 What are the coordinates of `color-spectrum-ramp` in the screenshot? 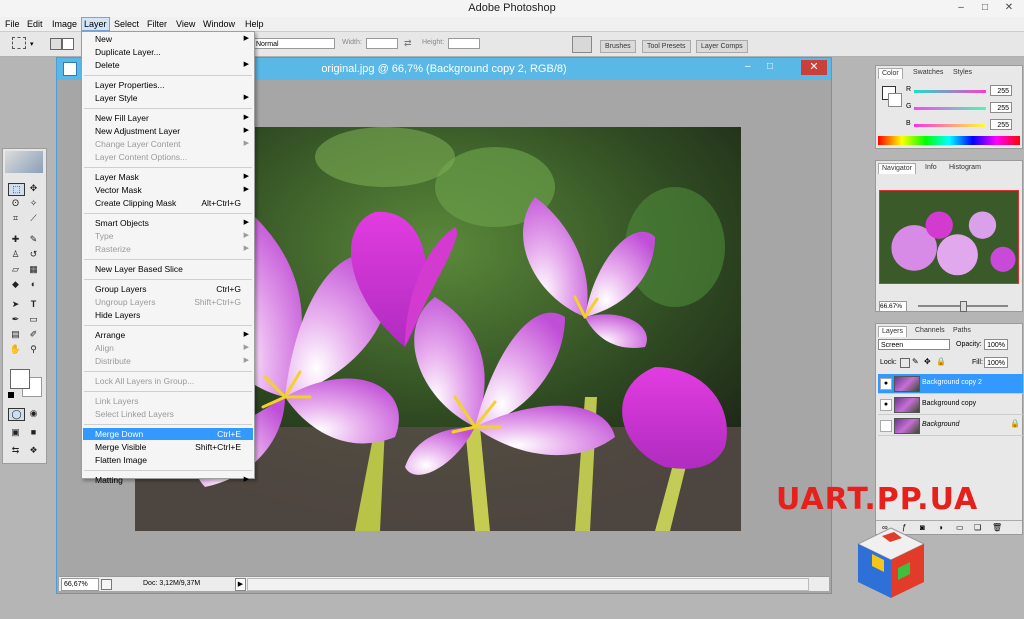 It's located at (949, 140).